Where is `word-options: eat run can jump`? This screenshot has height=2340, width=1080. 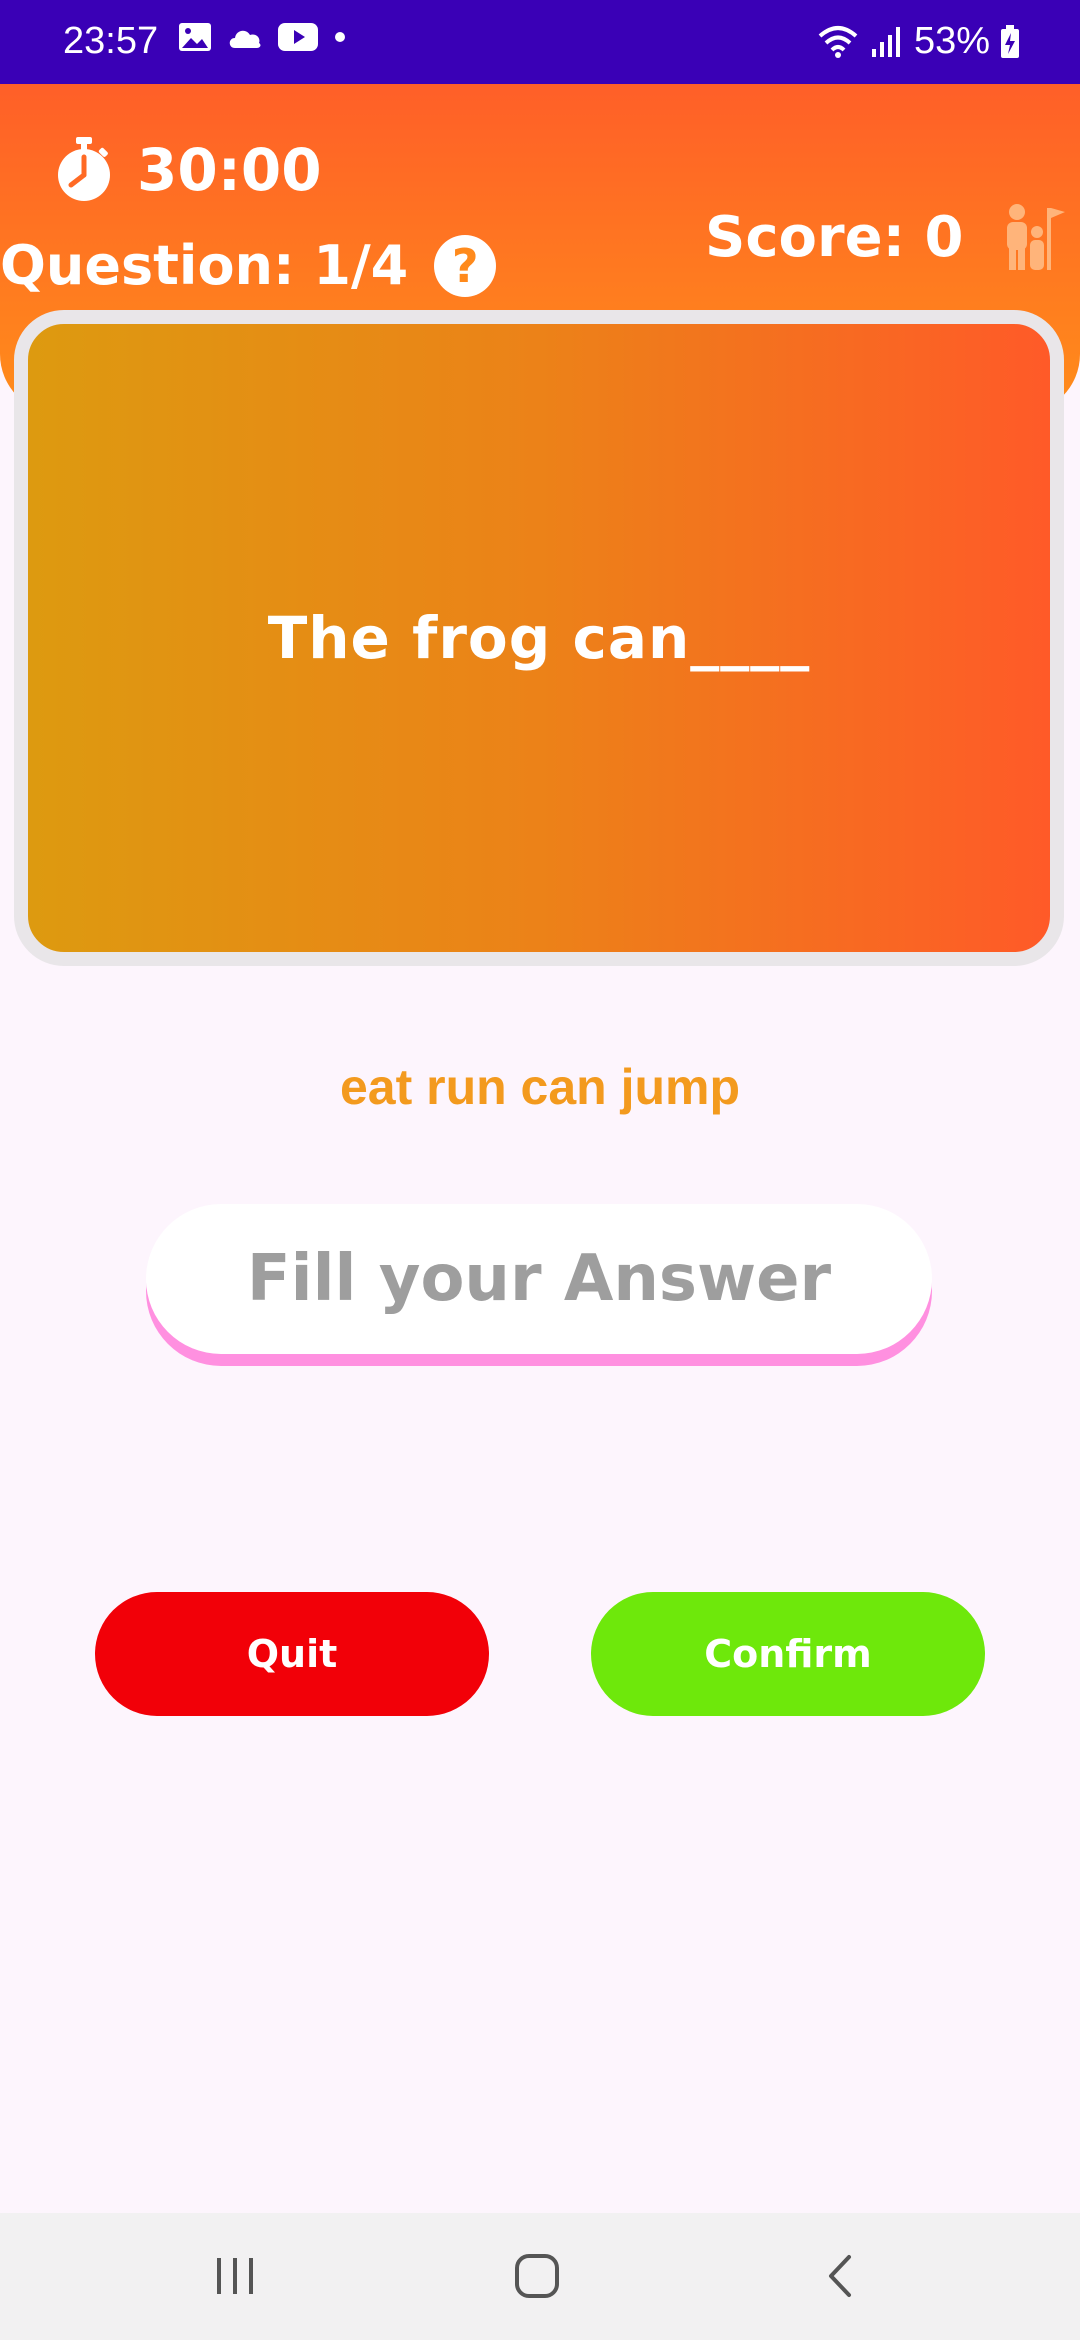
word-options: eat run can jump is located at coordinates (540, 1087).